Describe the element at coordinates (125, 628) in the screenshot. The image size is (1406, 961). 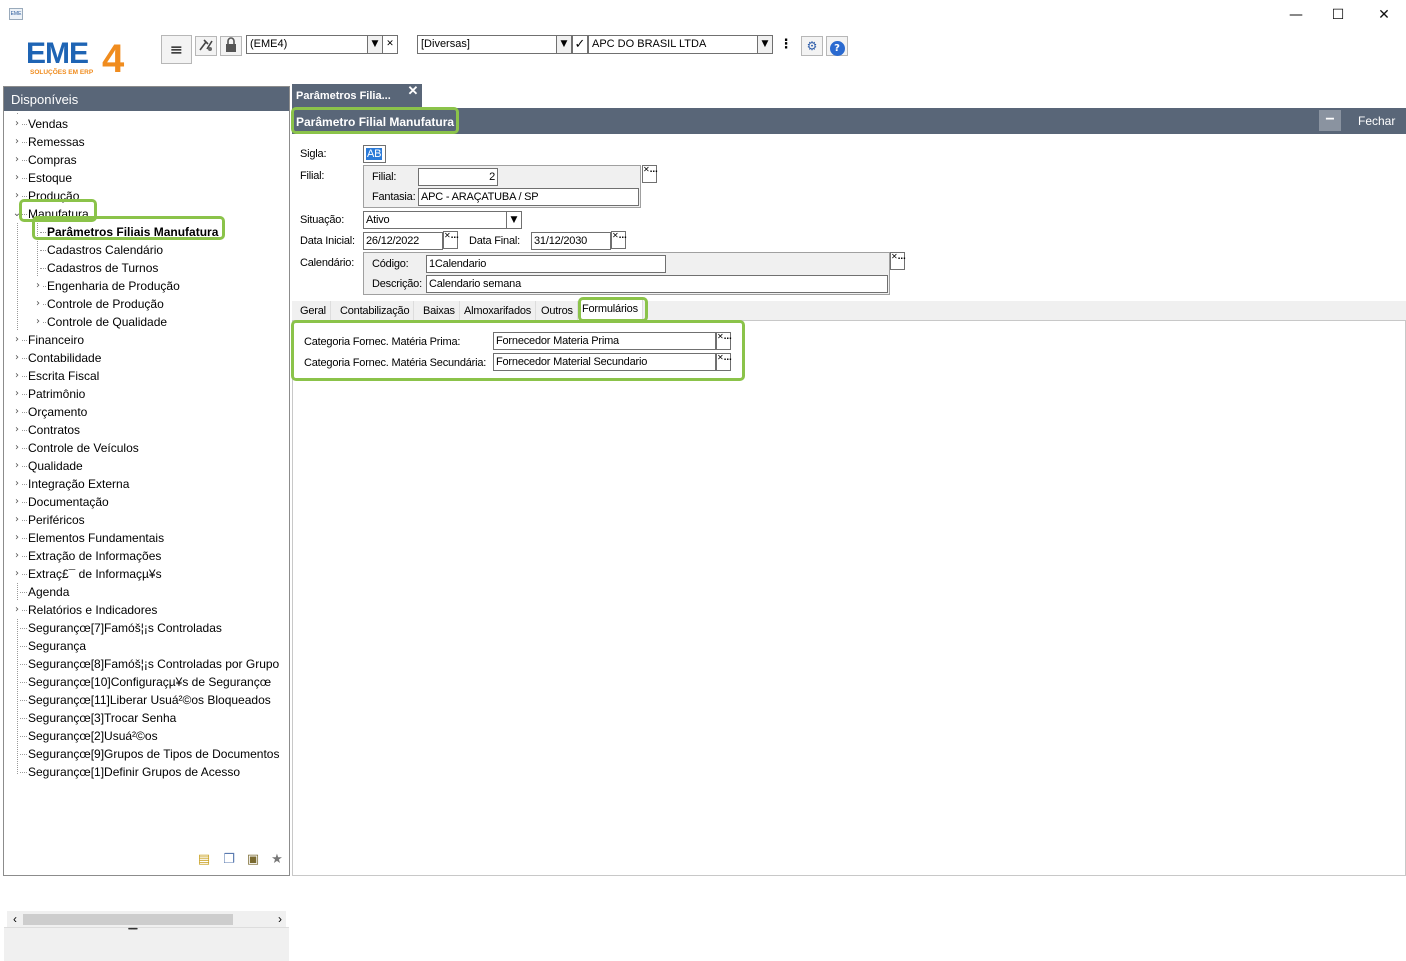
I see `tree-item: Segurançœ[7]Famóš¦¡s Controladas` at that location.